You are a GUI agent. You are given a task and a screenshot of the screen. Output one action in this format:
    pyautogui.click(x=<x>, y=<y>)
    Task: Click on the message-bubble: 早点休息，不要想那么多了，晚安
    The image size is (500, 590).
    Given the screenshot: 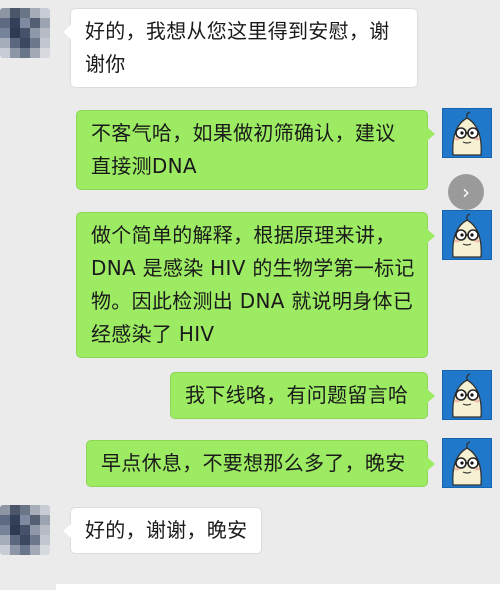 What is the action you would take?
    pyautogui.click(x=260, y=463)
    